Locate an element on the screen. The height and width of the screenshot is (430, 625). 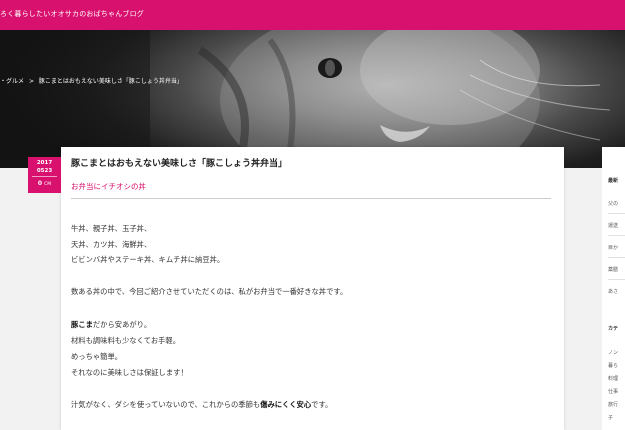
sidebar: 最新 父の 運送 目か 薬膳 あさ カテ ノン 暮ら 料理 仕事 旅行 子 is located at coordinates (613, 288).